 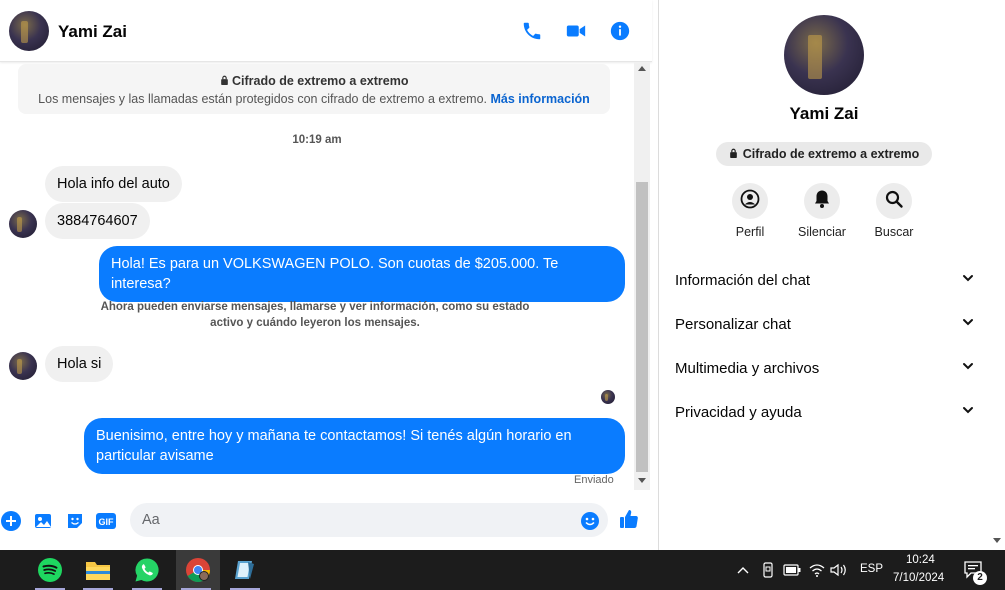 I want to click on encryption-title: Cifrado de extremo a extremo, so click(x=320, y=81).